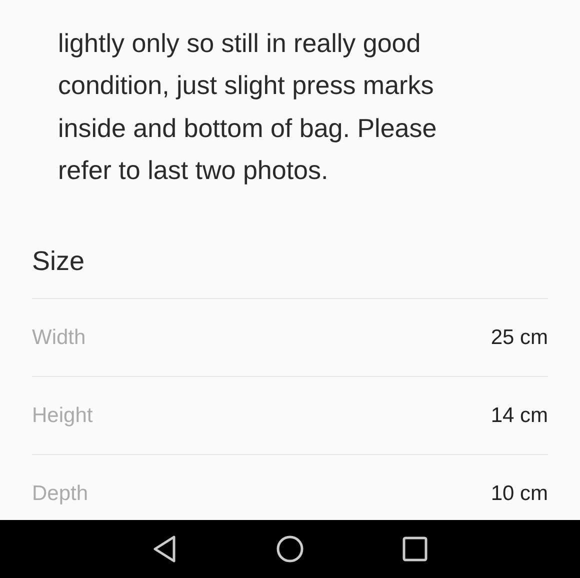  Describe the element at coordinates (519, 338) in the screenshot. I see `dimension-value: 25 cm` at that location.